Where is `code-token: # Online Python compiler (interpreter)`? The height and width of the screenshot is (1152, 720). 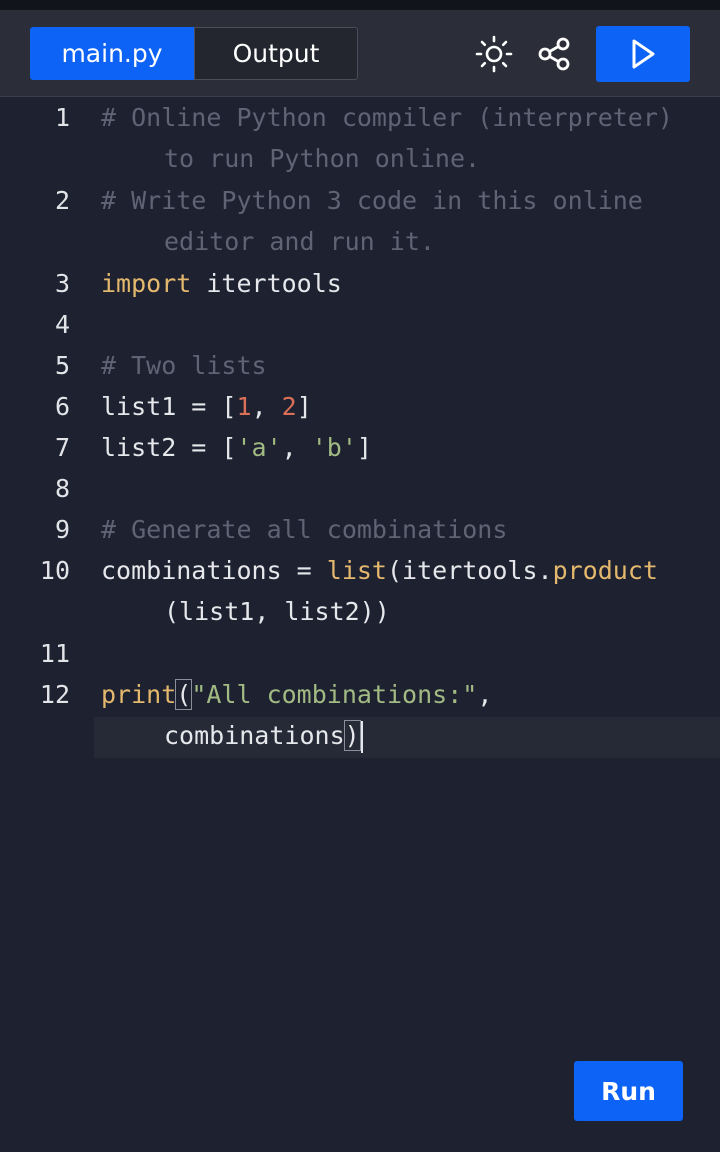 code-token: # Online Python compiler (interpreter) is located at coordinates (387, 117).